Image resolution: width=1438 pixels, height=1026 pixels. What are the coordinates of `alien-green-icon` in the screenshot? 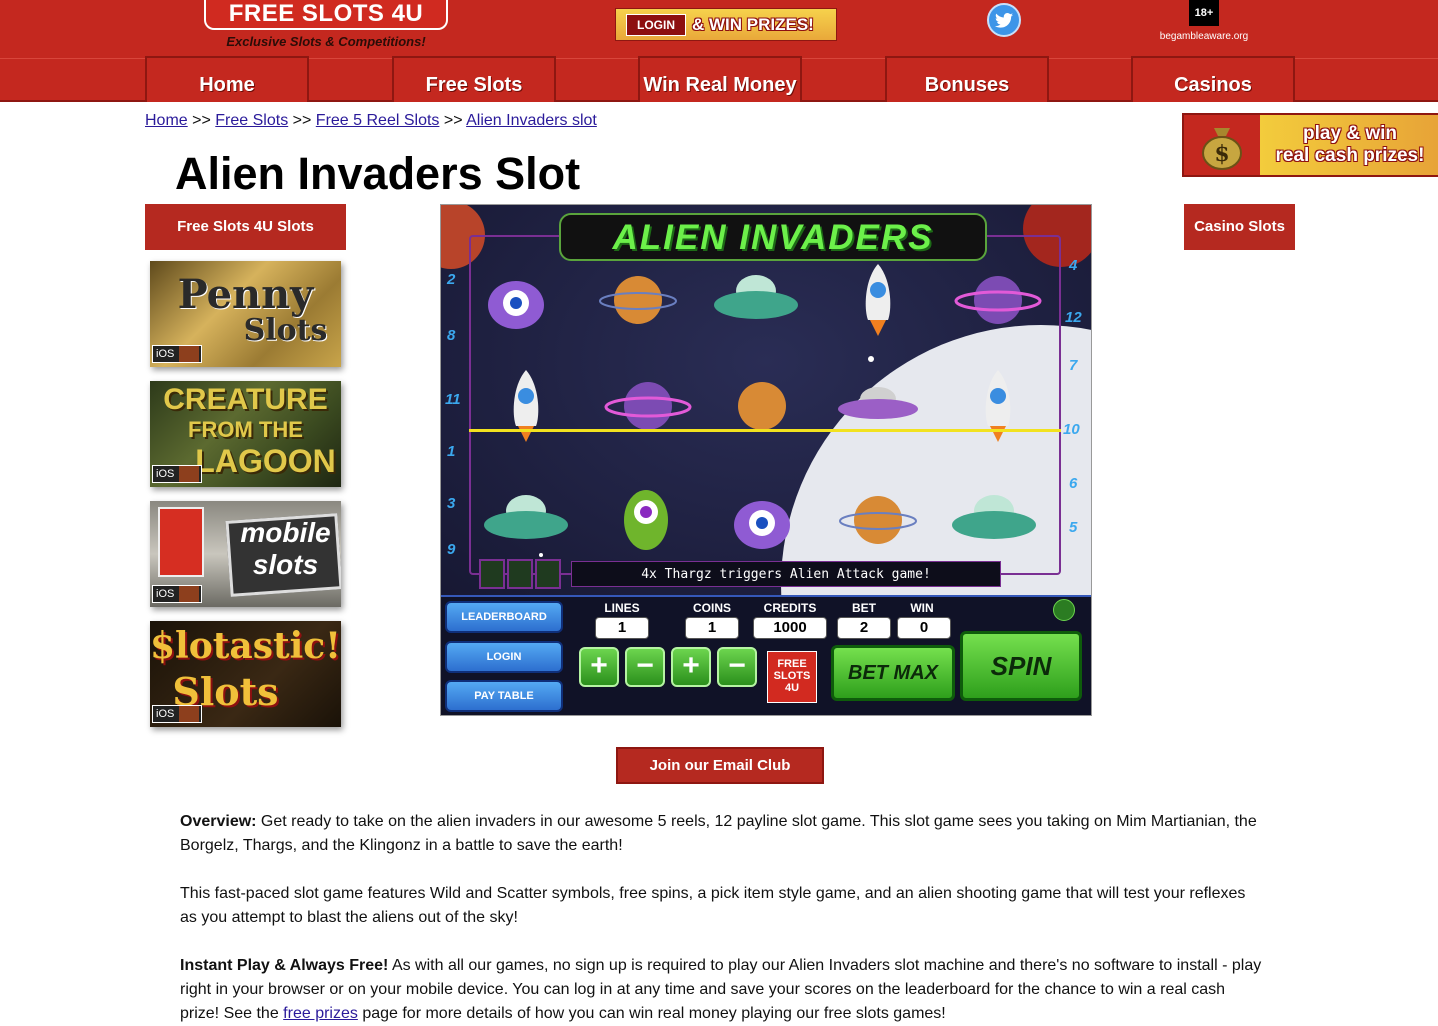 It's located at (646, 520).